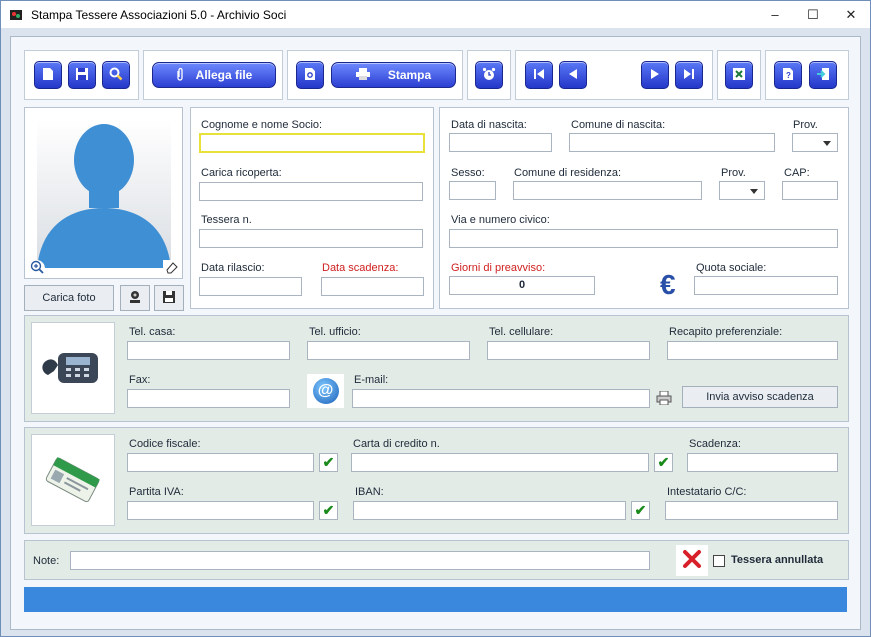 This screenshot has width=871, height=637. What do you see at coordinates (522, 285) in the screenshot?
I see `notice-days-input: 0` at bounding box center [522, 285].